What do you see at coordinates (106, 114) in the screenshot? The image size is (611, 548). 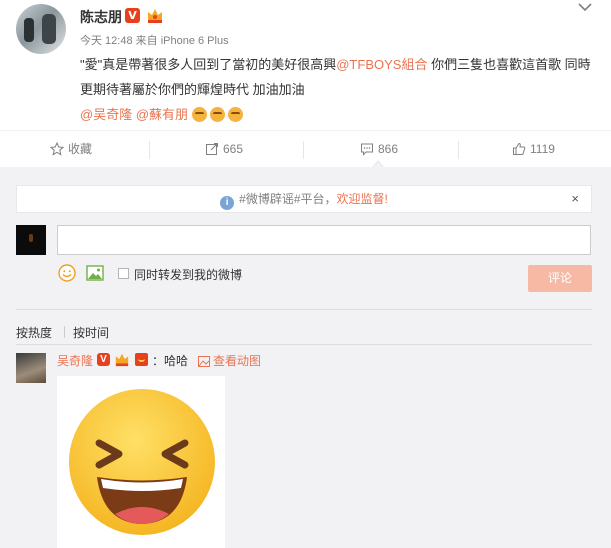 I see `mention-wuqilong: @吴奇隆` at bounding box center [106, 114].